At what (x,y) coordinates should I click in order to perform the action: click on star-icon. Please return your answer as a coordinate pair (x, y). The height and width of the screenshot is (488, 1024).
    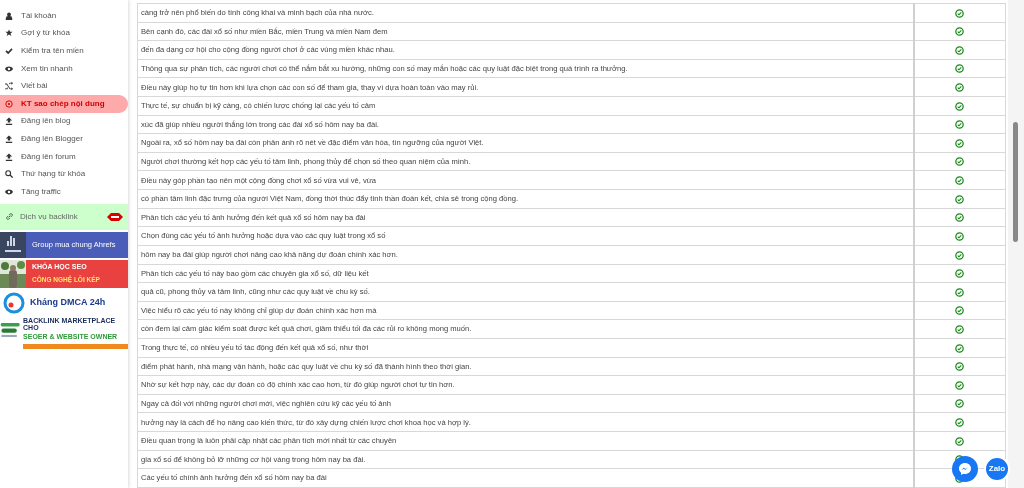
    Looking at the image, I should click on (9, 33).